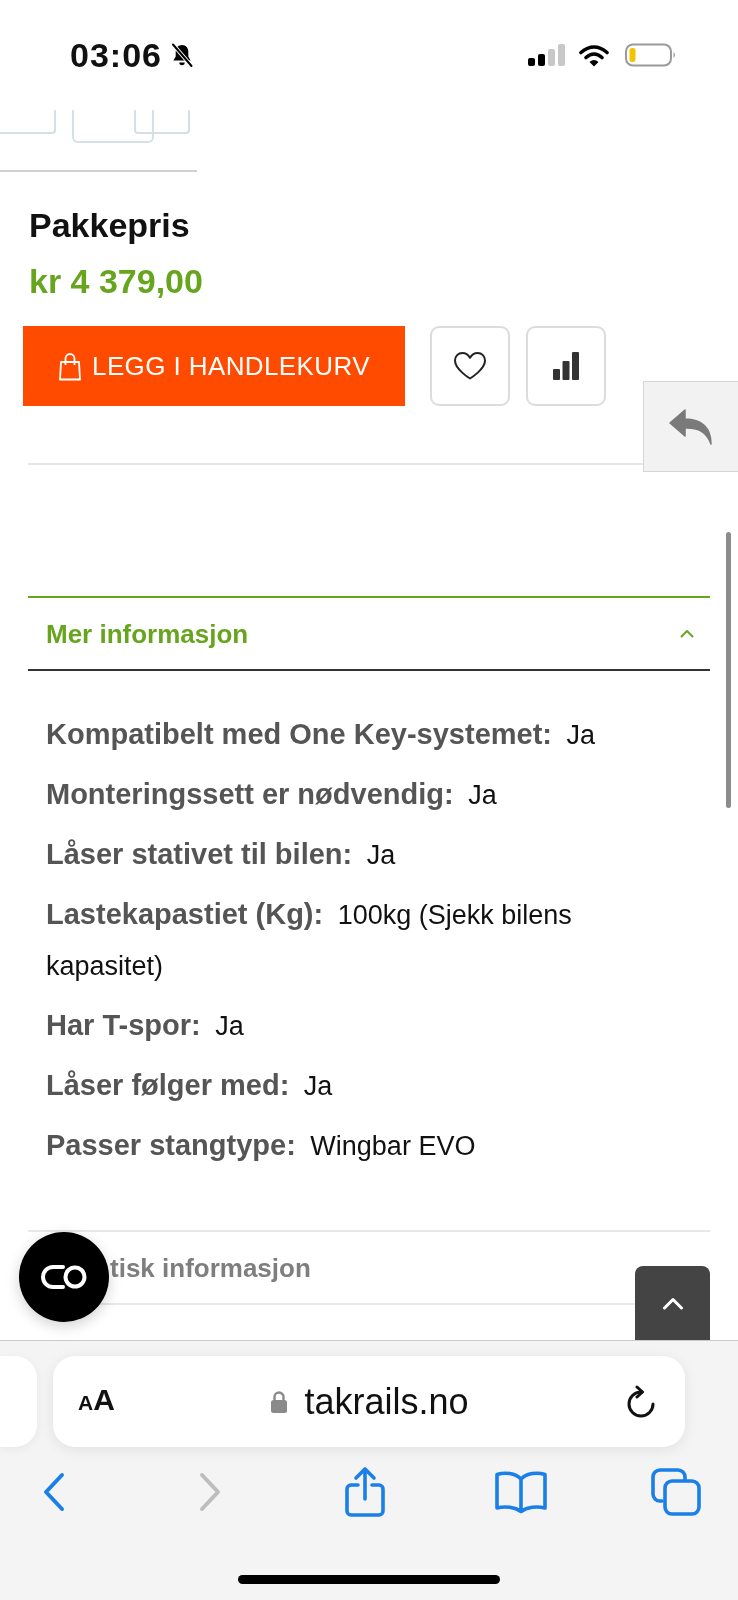  Describe the element at coordinates (520, 1492) in the screenshot. I see `open-book-icon` at that location.